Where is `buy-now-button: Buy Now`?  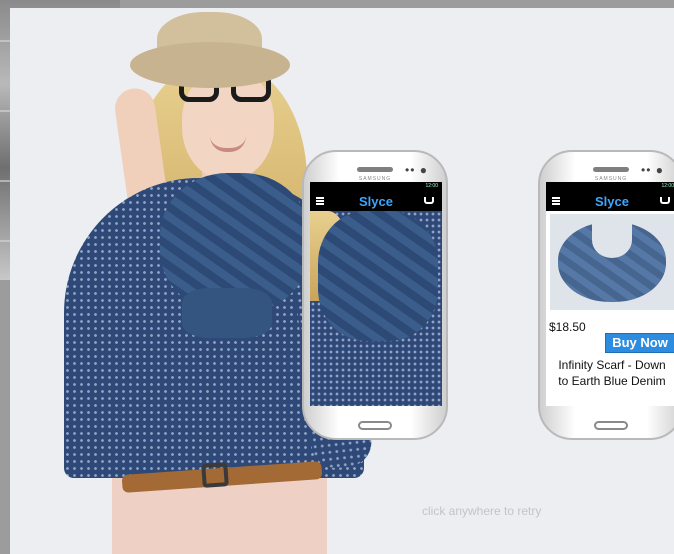
buy-now-button: Buy Now is located at coordinates (639, 343).